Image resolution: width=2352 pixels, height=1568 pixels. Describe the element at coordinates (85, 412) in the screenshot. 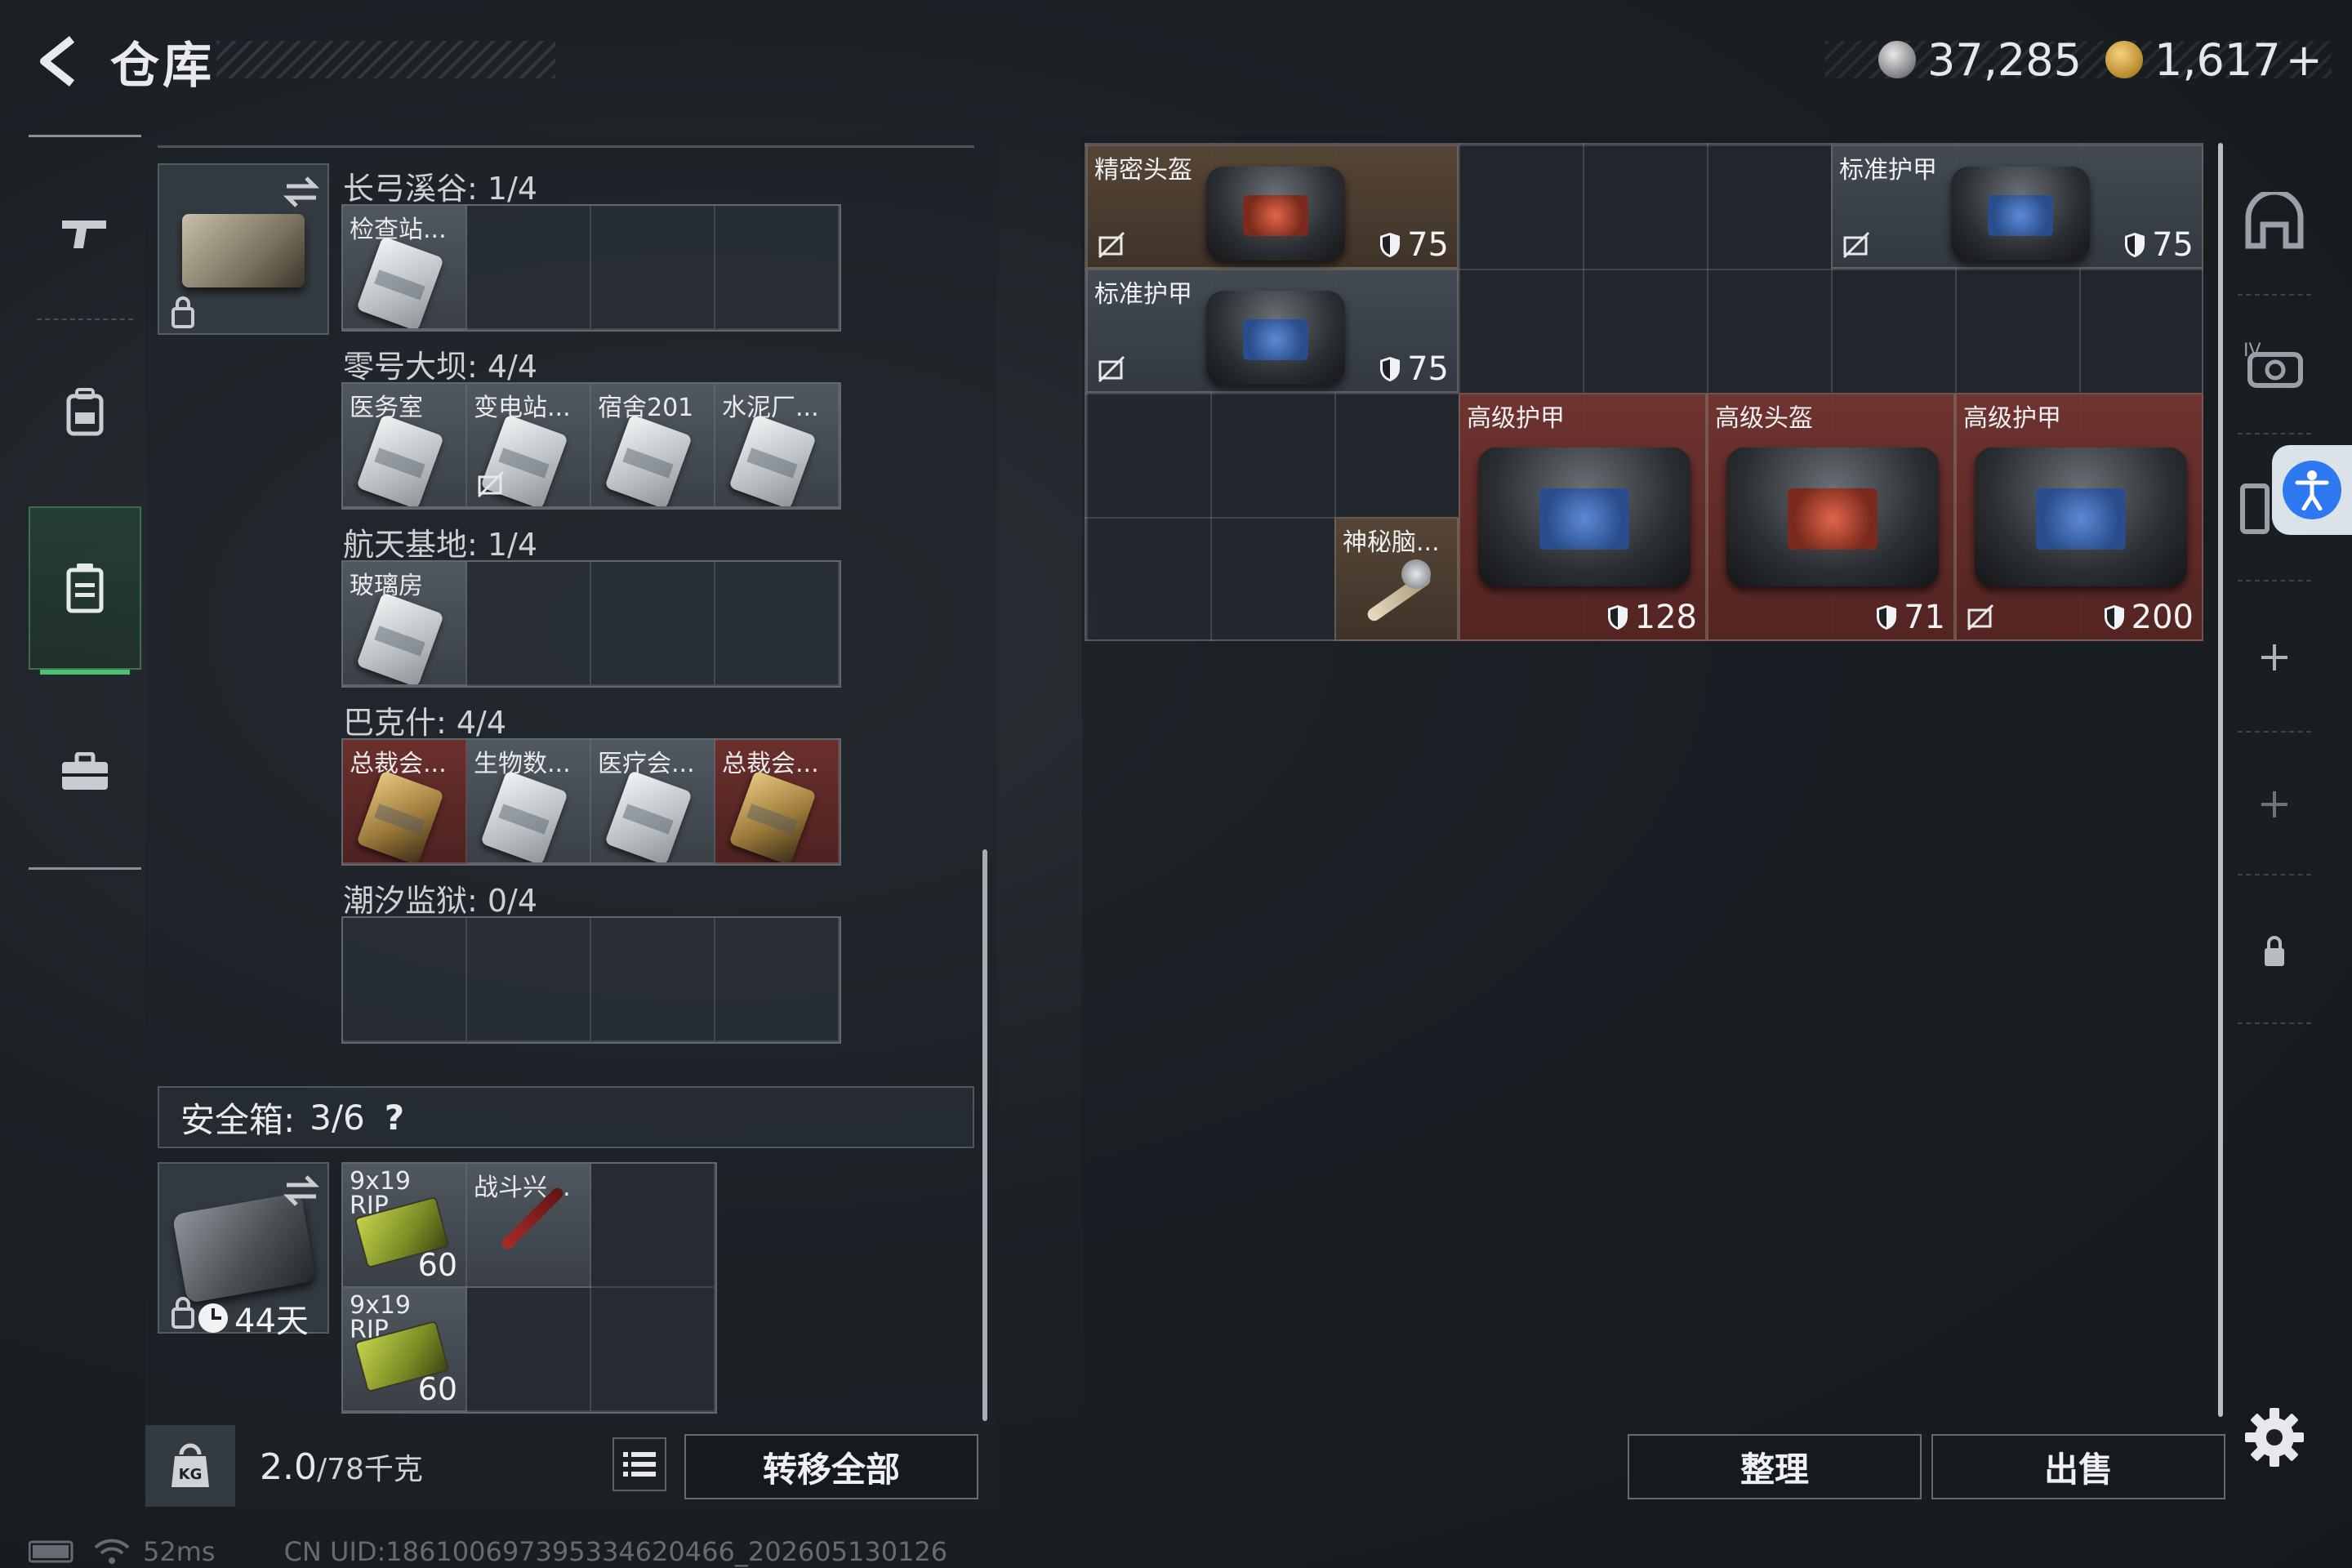

I see `nav-backpack` at that location.